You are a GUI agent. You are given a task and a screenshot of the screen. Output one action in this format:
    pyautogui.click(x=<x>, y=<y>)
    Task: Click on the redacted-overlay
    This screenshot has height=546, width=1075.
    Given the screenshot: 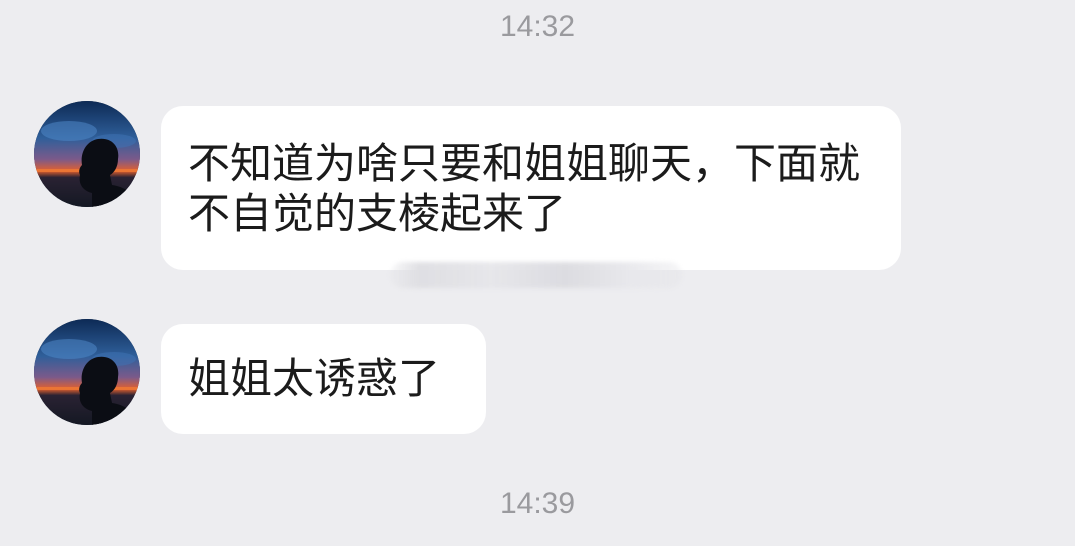 What is the action you would take?
    pyautogui.click(x=536, y=275)
    